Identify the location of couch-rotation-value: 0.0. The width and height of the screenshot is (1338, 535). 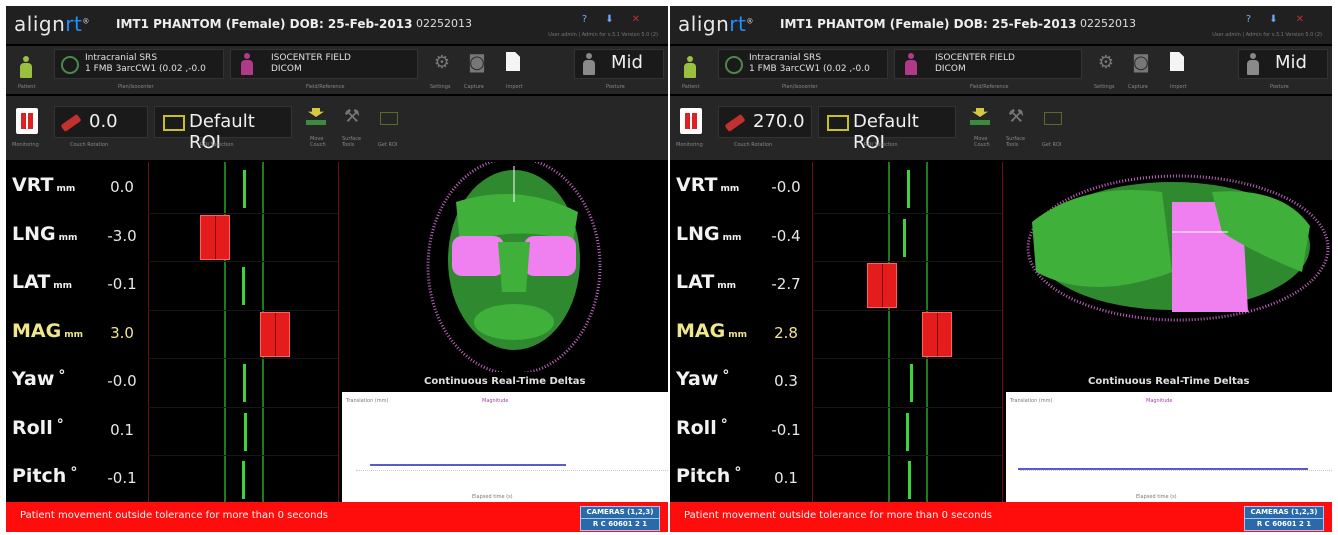
(103, 121).